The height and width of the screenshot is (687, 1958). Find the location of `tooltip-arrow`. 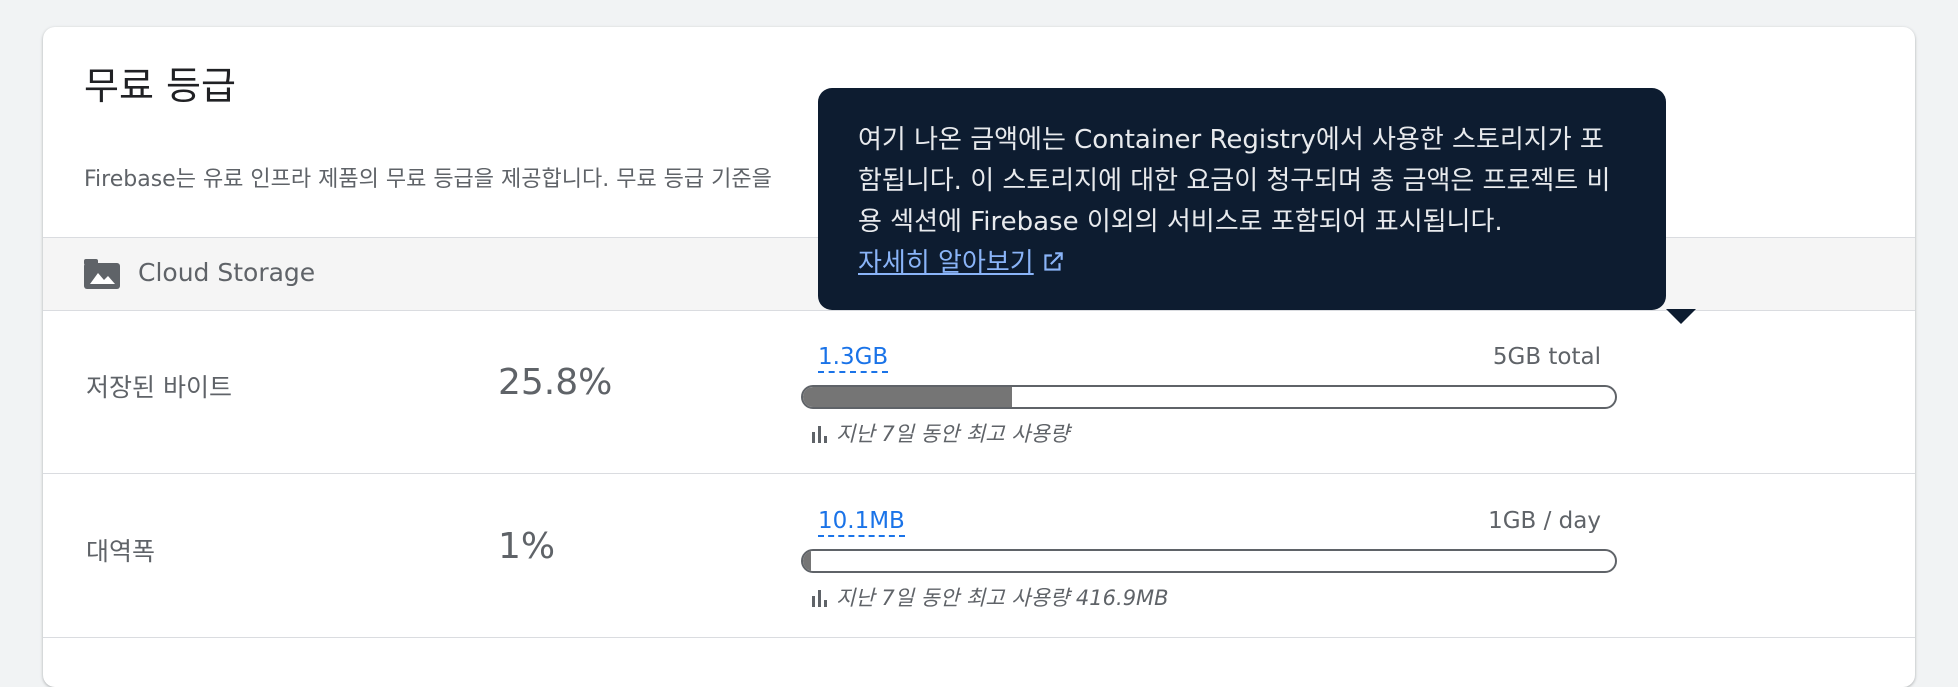

tooltip-arrow is located at coordinates (1681, 316).